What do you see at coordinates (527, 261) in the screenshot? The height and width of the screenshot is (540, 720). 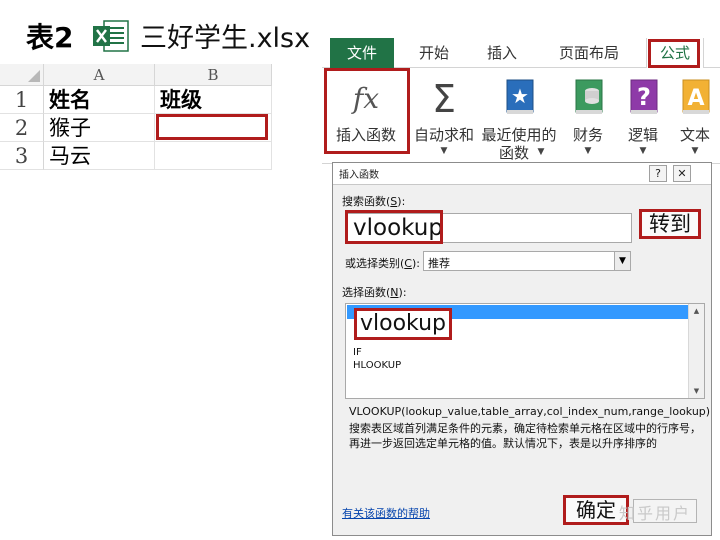 I see `category-select: 推荐 ▼` at bounding box center [527, 261].